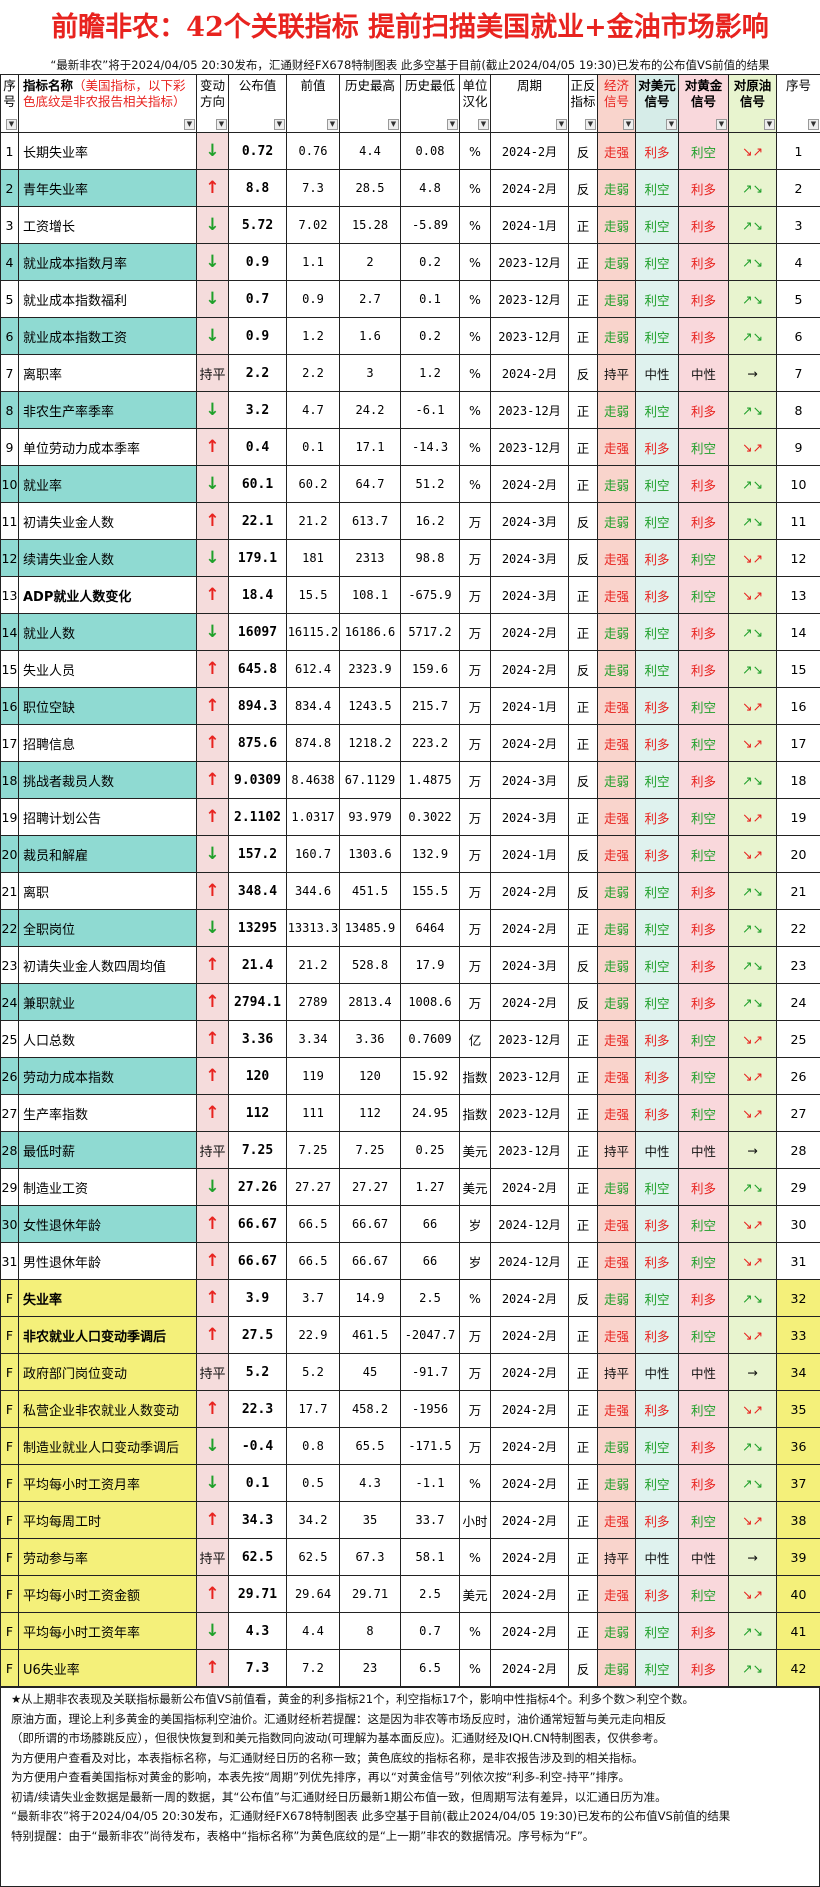  What do you see at coordinates (257, 1298) in the screenshot?
I see `published-value: 3.9` at bounding box center [257, 1298].